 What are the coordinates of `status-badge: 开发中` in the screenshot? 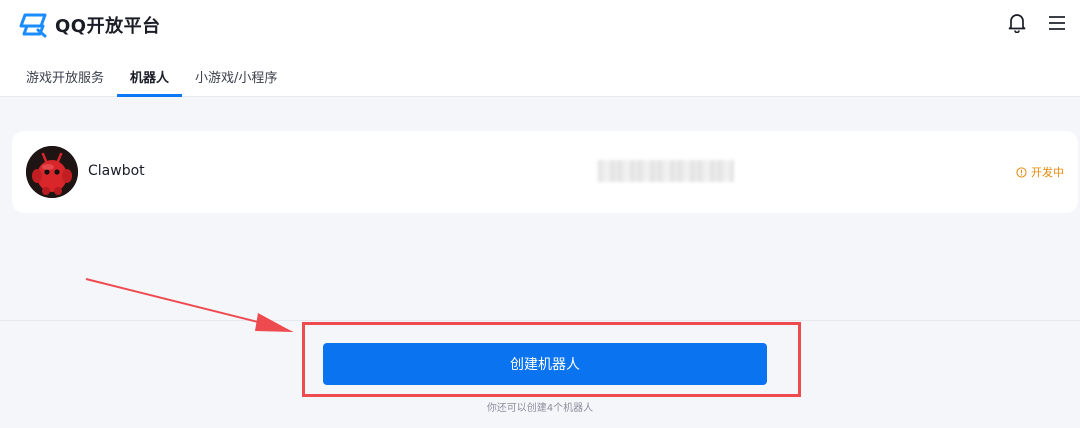 It's located at (1040, 172).